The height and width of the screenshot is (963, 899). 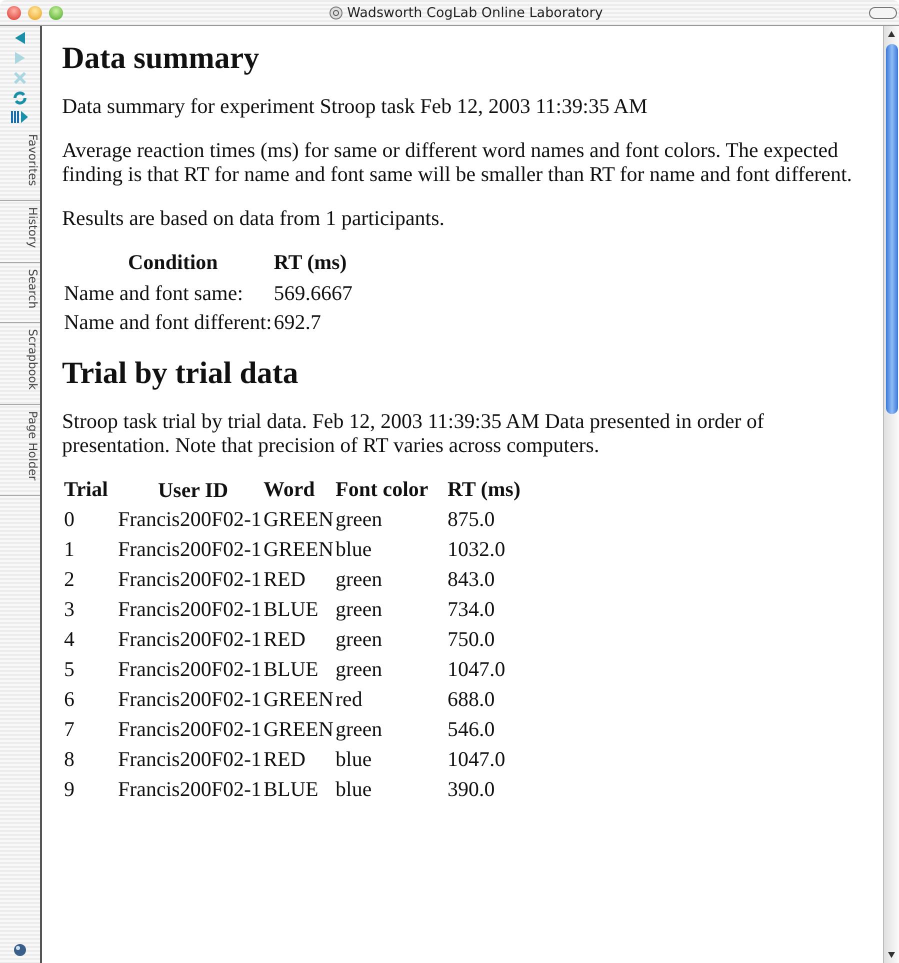 I want to click on table-cell-text: 5, so click(x=70, y=669).